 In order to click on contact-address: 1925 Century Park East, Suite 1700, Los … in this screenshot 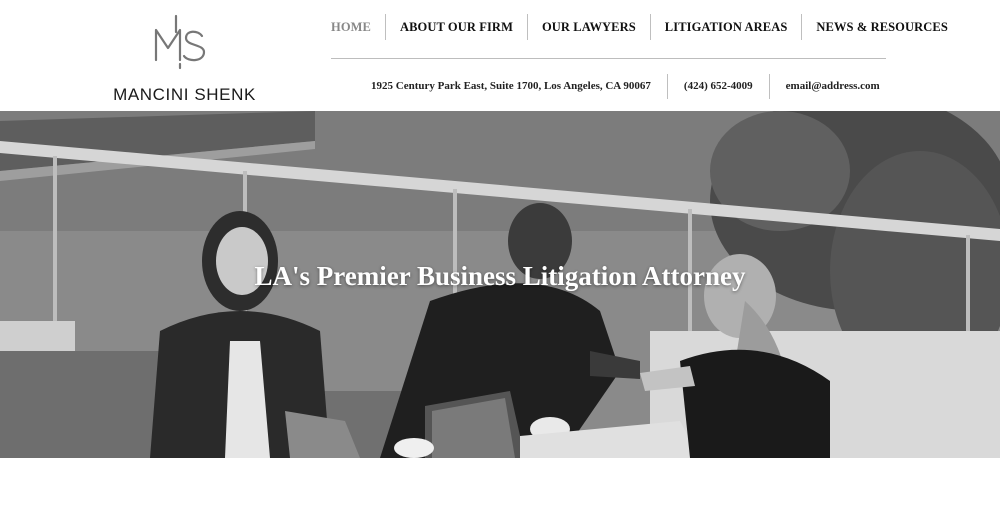, I will do `click(511, 86)`.